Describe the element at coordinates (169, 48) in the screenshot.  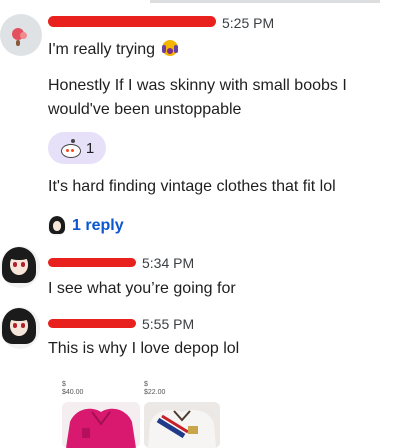
I see `crying-face-emoji-icon` at that location.